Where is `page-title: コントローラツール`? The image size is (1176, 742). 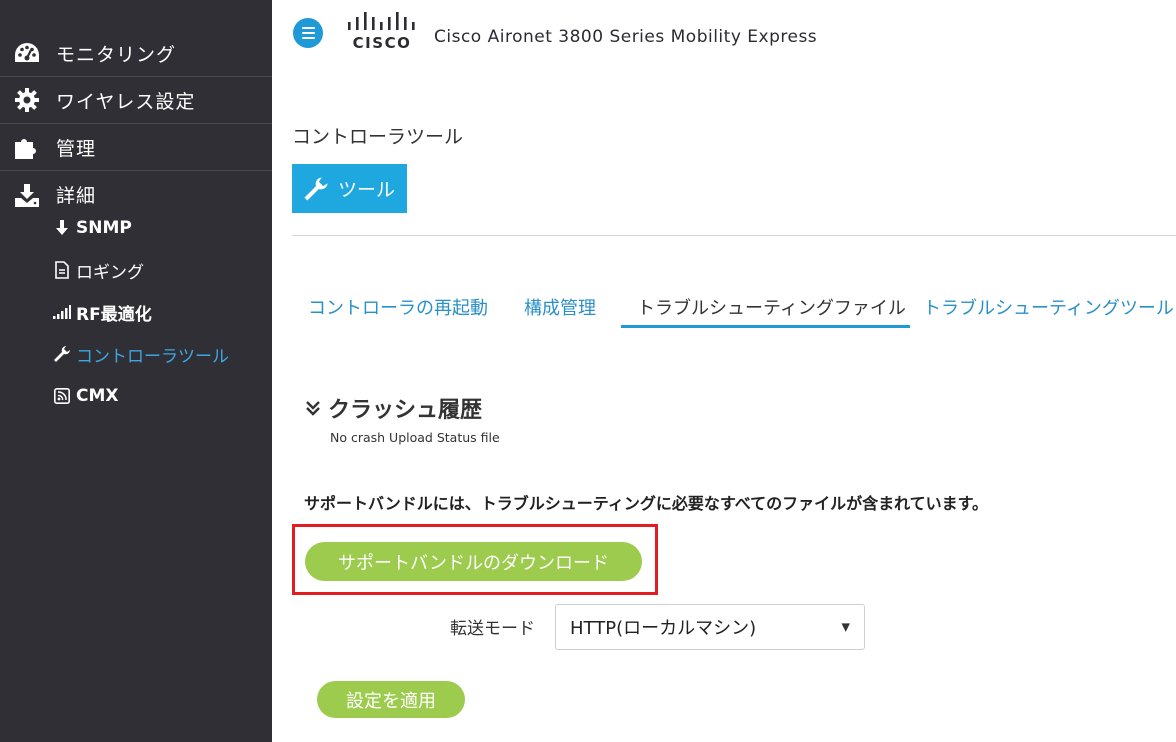 page-title: コントローラツール is located at coordinates (378, 137).